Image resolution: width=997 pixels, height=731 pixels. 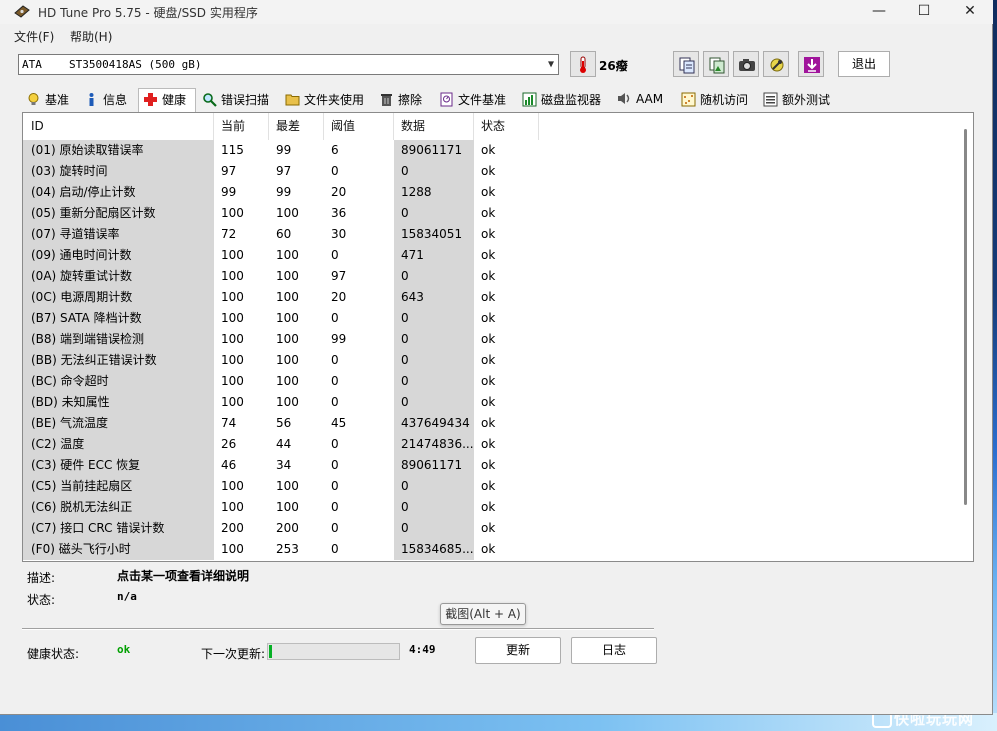 I want to click on title-bar: HD Tune Pro 5.75 - 硬盘/SSD 实用程序 — ☐ ✕, so click(x=496, y=12).